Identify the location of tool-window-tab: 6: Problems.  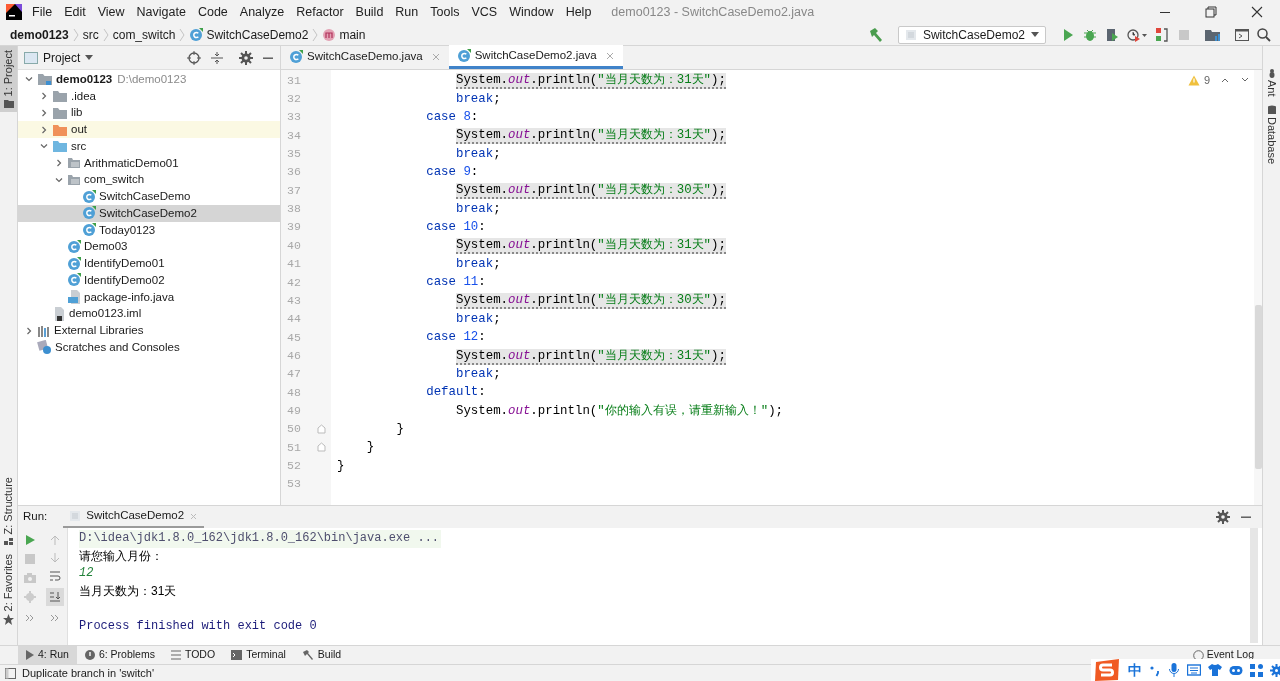
(119, 655).